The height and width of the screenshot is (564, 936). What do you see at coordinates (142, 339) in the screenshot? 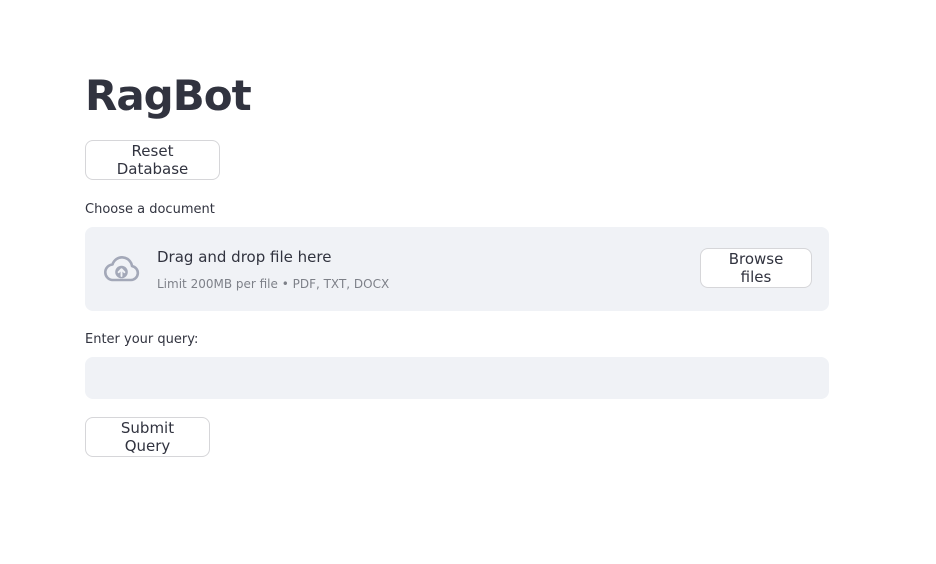
I see `query-input-label: Enter your query:` at bounding box center [142, 339].